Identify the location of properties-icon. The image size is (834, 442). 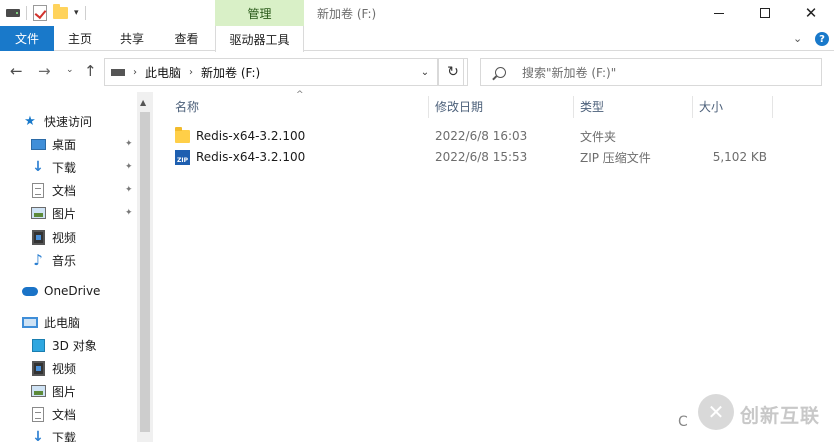
(40, 13).